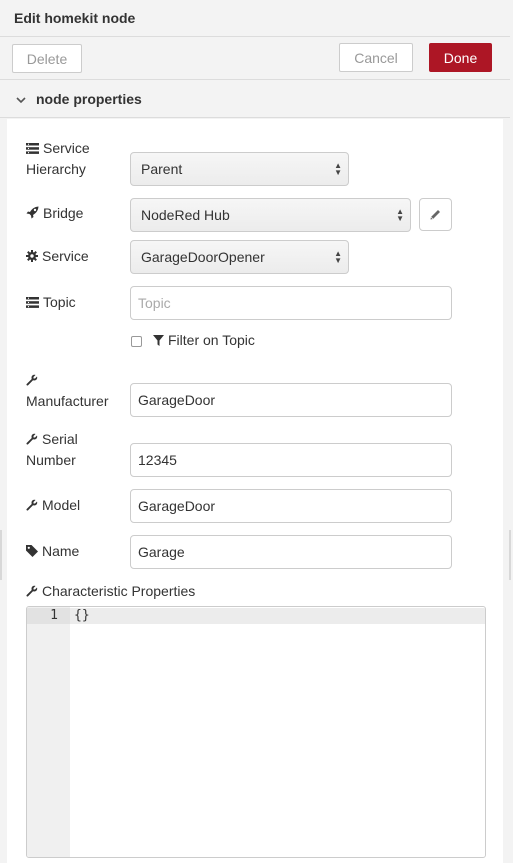 The height and width of the screenshot is (863, 513). What do you see at coordinates (255, 58) in the screenshot?
I see `tray-toolbar: Delete Cancel Done` at bounding box center [255, 58].